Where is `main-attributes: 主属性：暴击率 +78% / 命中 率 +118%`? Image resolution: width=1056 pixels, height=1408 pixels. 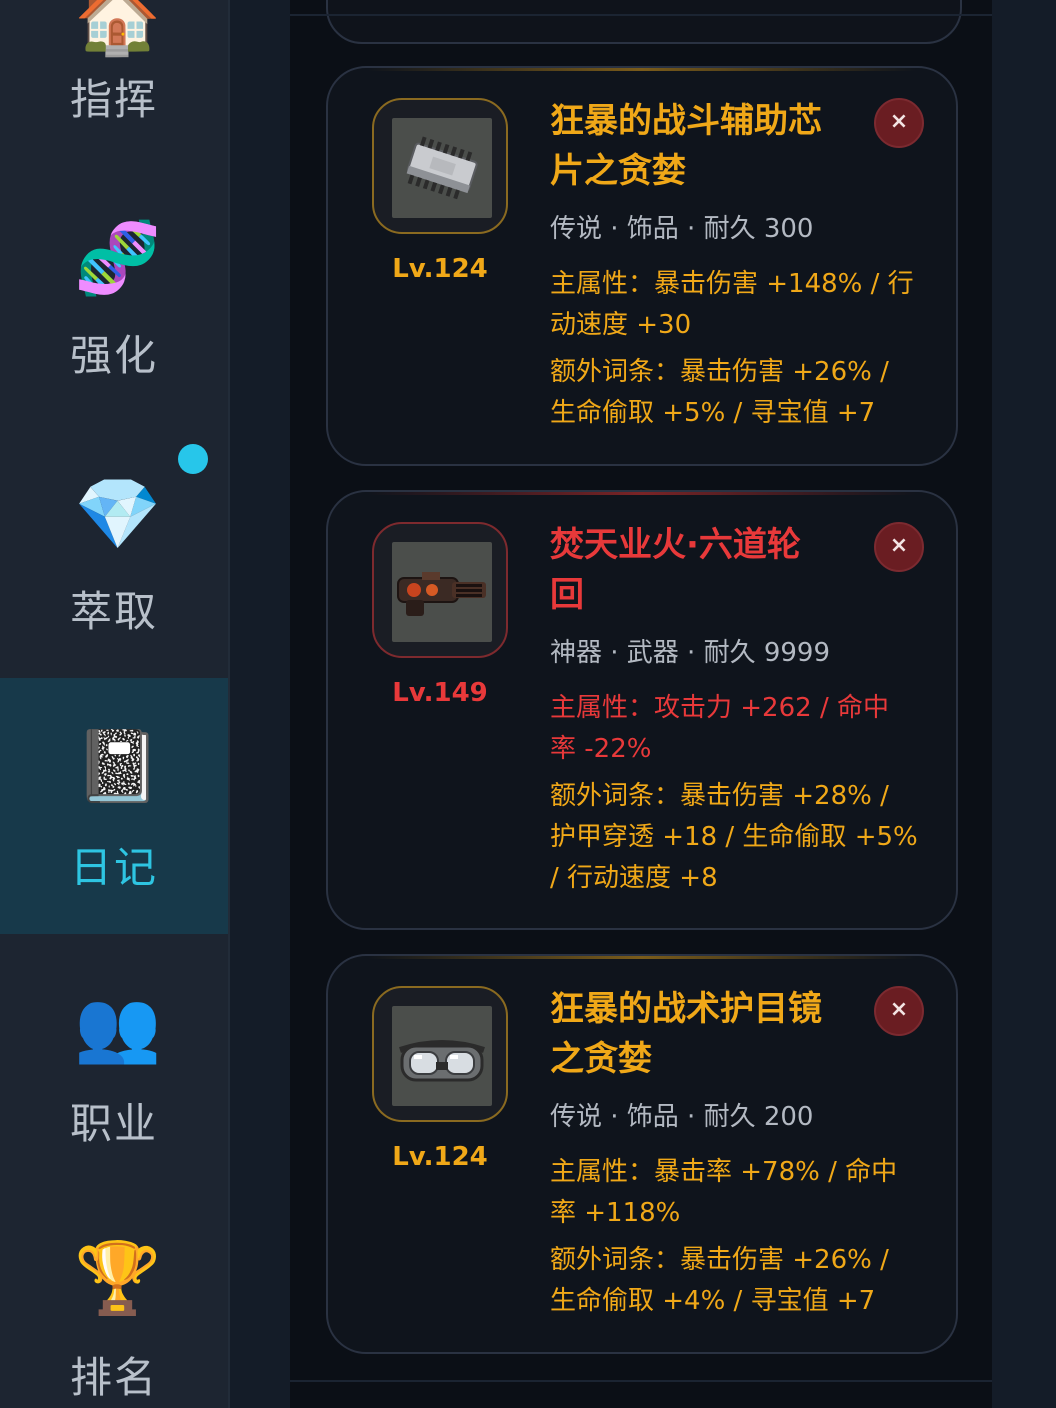 main-attributes: 主属性：暴击率 +78% / 命中 率 +118% is located at coordinates (724, 1192).